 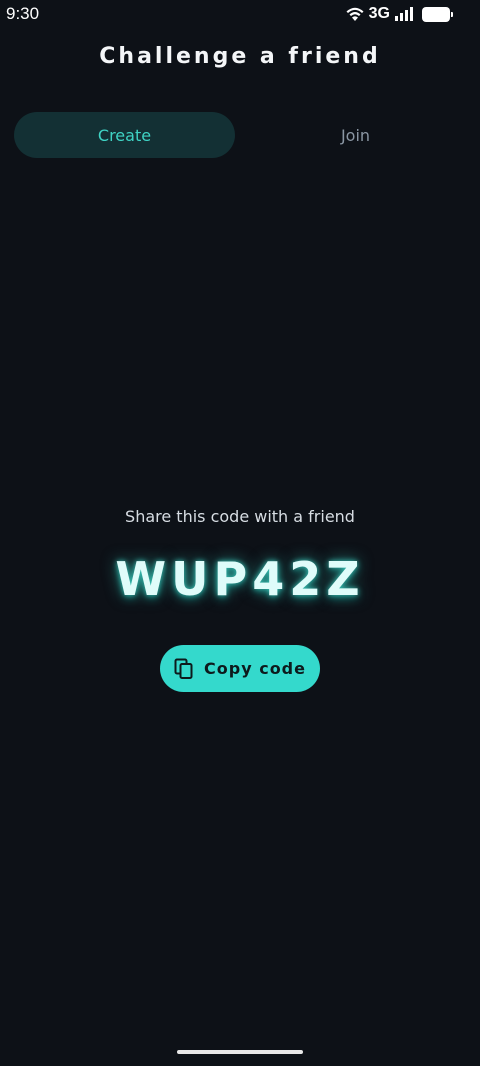 I want to click on status-icons: 3G, so click(x=399, y=14).